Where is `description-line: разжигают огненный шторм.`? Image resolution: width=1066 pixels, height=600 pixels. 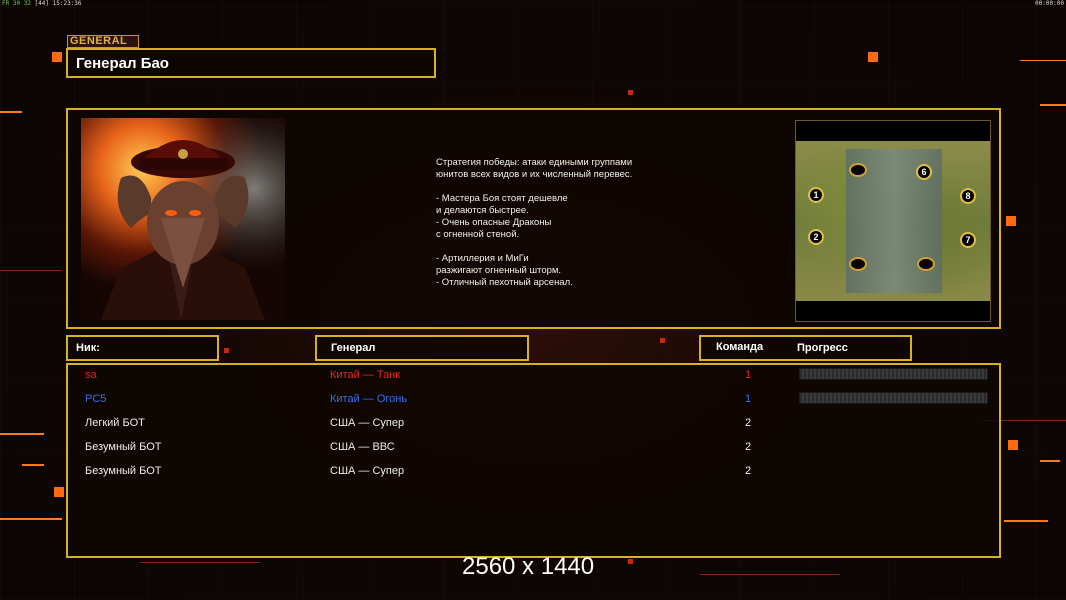
description-line: разжигают огненный шторм. is located at coordinates (499, 270).